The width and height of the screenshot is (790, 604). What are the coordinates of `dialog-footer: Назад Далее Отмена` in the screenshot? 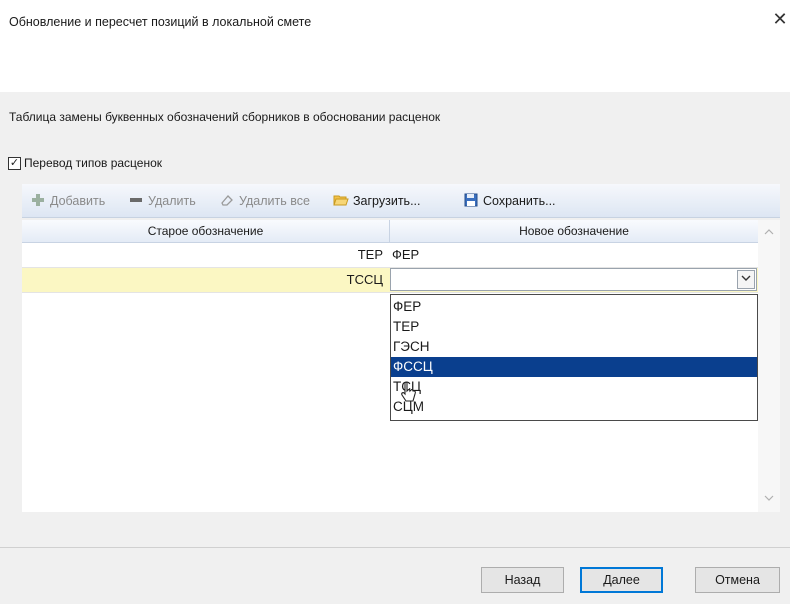 It's located at (395, 575).